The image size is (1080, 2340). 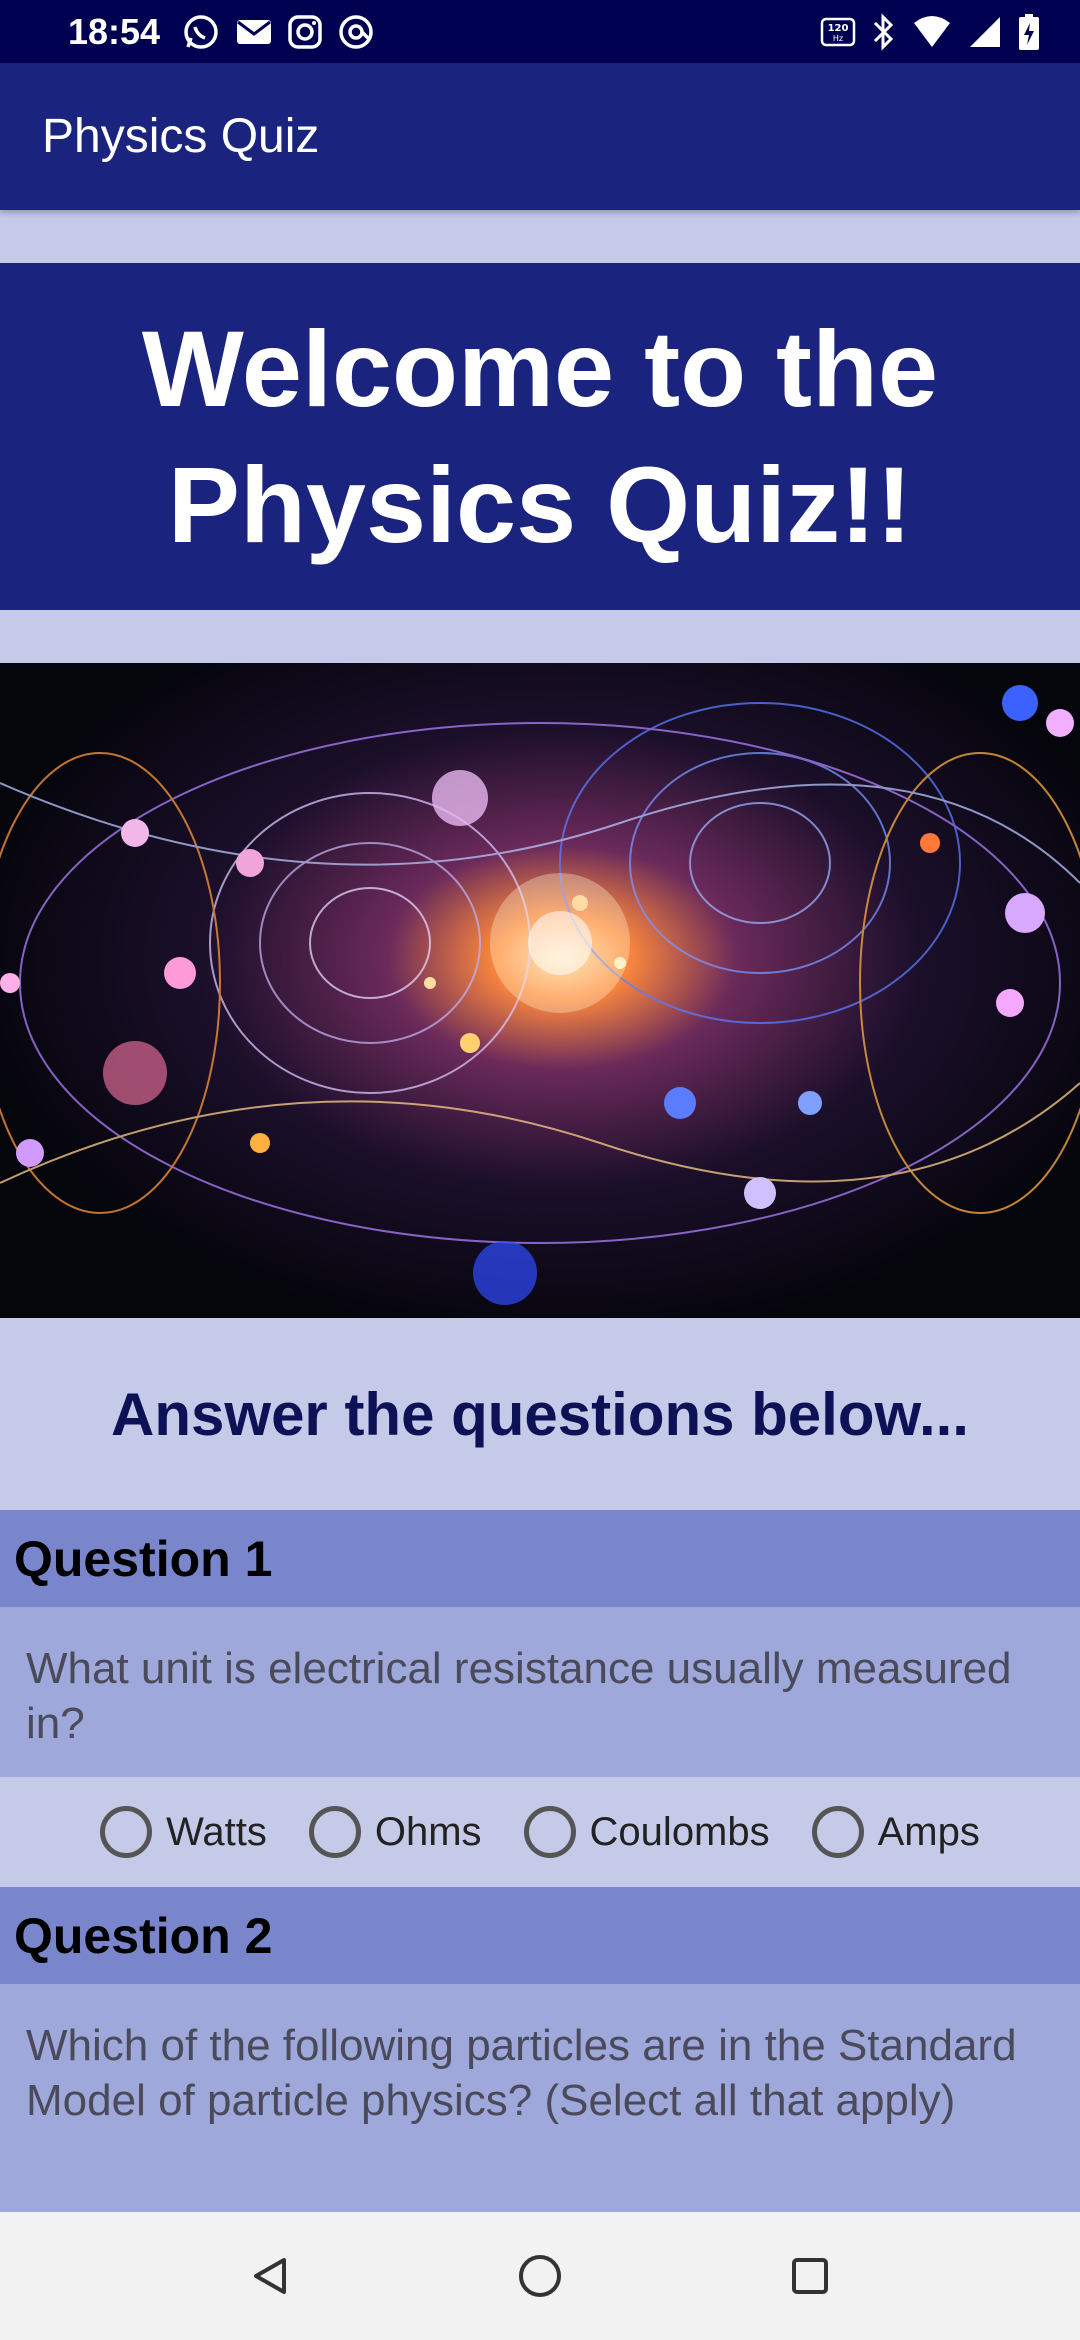 I want to click on option-watts: Watts, so click(x=183, y=1832).